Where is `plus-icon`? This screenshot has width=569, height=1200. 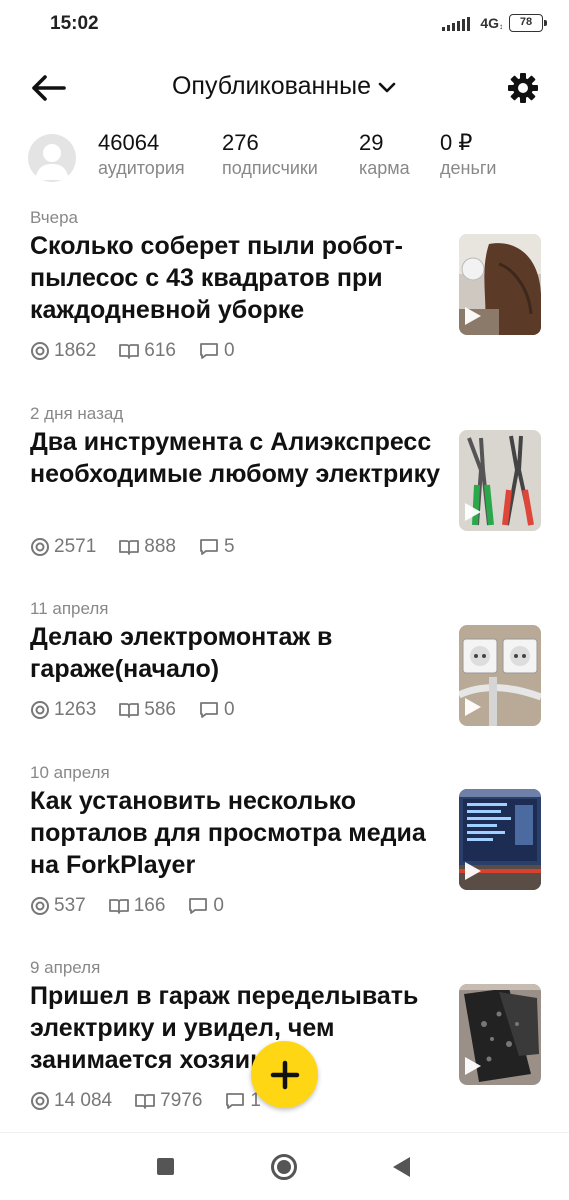
plus-icon is located at coordinates (284, 1074).